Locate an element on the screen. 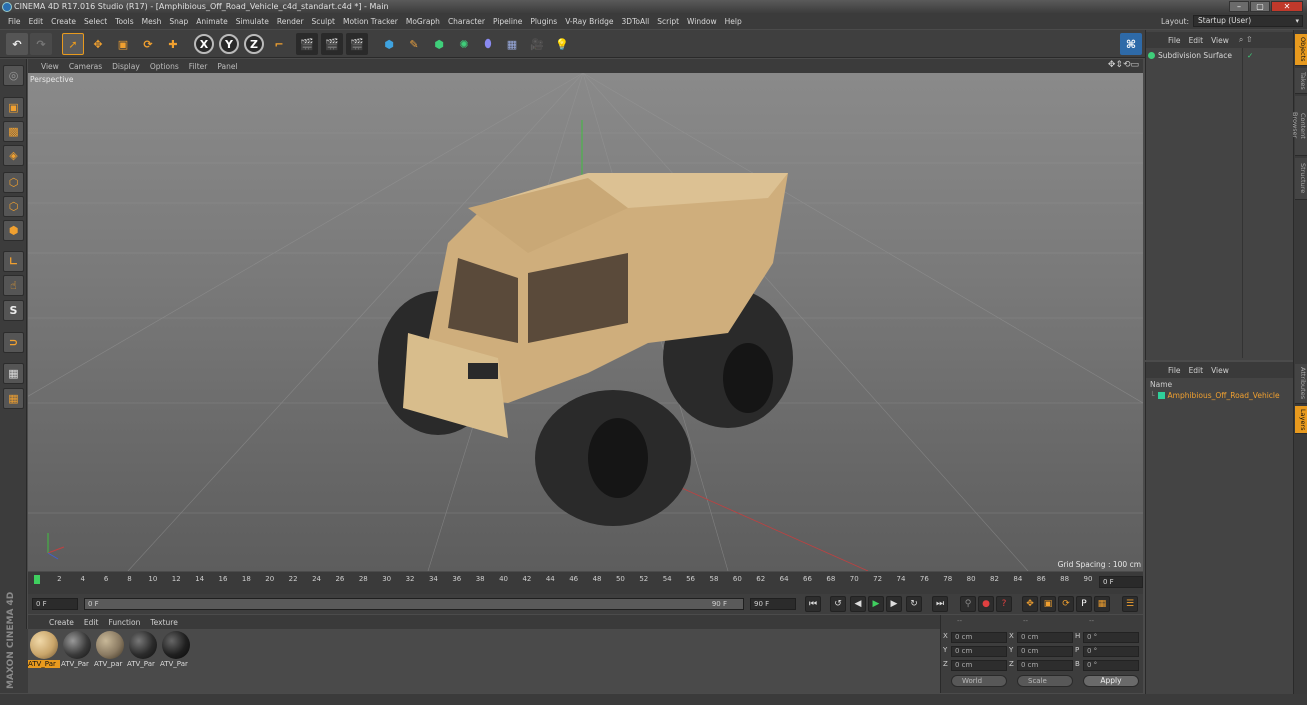 The image size is (1307, 705). axis-mode-icon: ∟ is located at coordinates (13, 261).